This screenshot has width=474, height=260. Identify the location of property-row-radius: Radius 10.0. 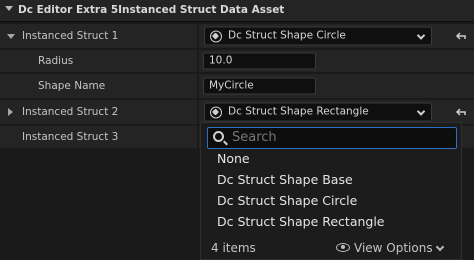
(237, 61).